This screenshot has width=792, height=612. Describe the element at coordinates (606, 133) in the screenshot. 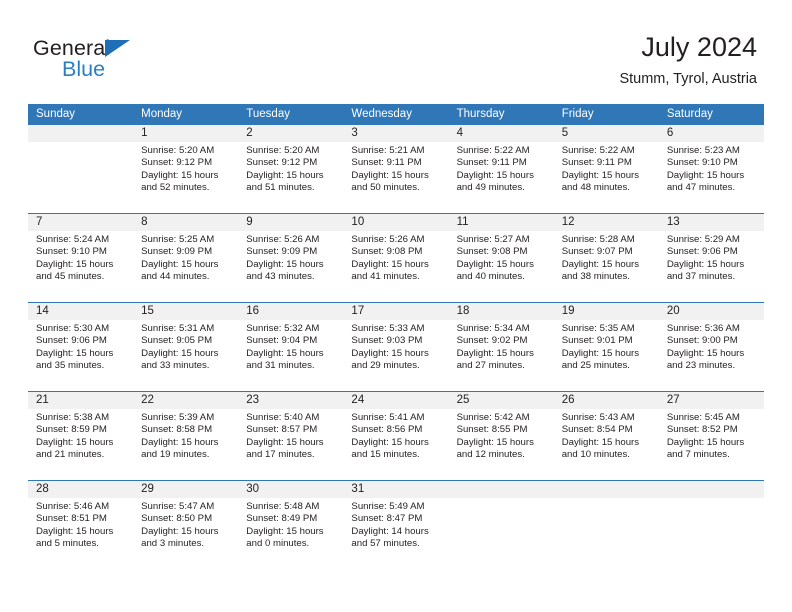

I see `day-number: 5` at that location.